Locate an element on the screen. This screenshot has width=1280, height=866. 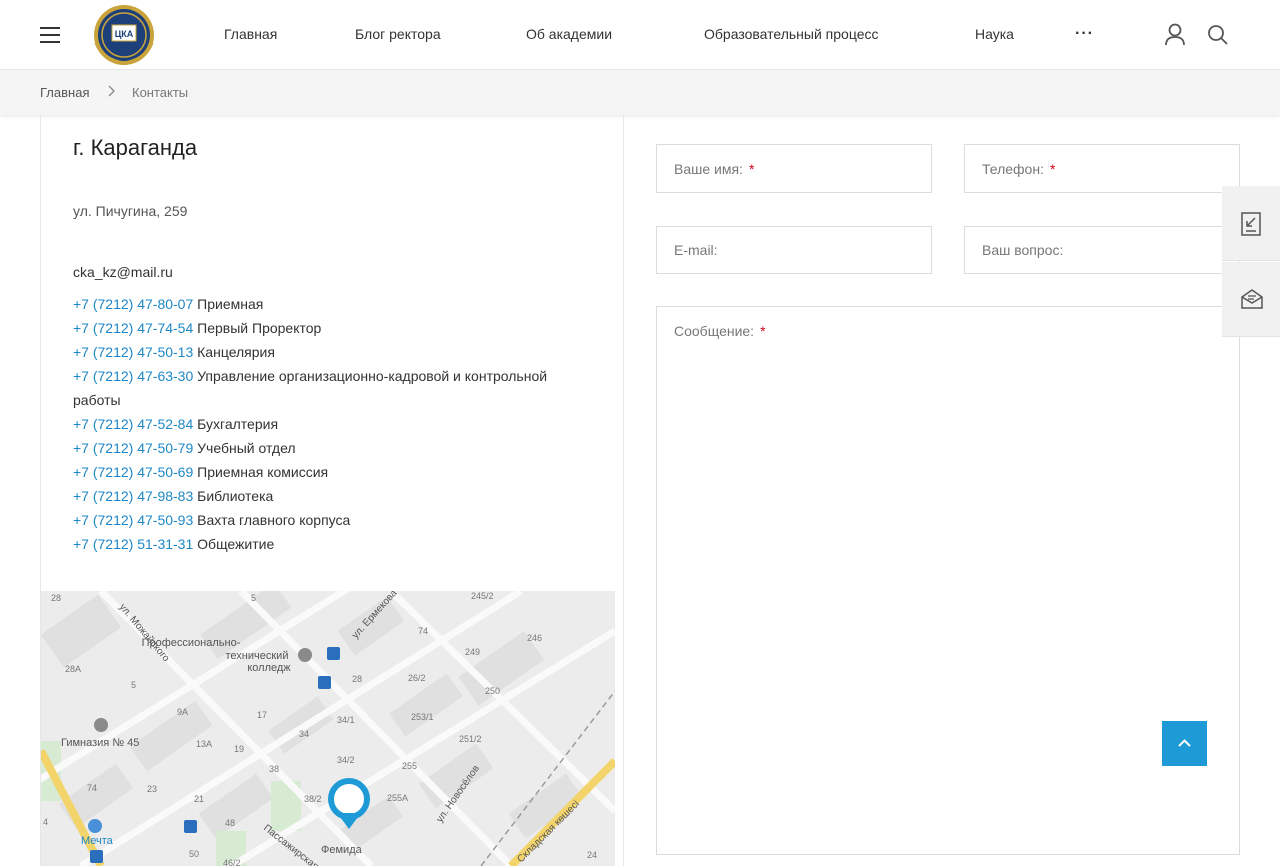
email-label: E-mail: is located at coordinates (696, 250).